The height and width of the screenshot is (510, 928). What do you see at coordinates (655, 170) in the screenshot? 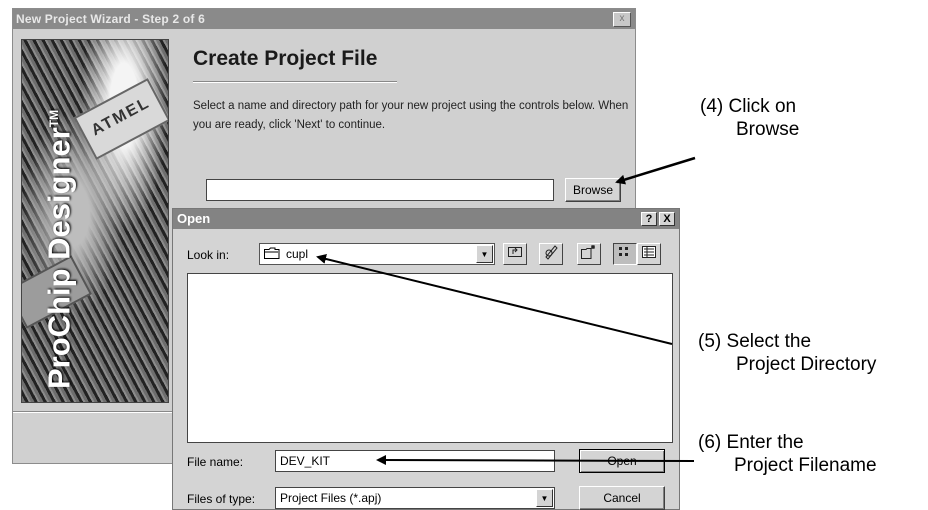
I see `arrow-to-browse` at bounding box center [655, 170].